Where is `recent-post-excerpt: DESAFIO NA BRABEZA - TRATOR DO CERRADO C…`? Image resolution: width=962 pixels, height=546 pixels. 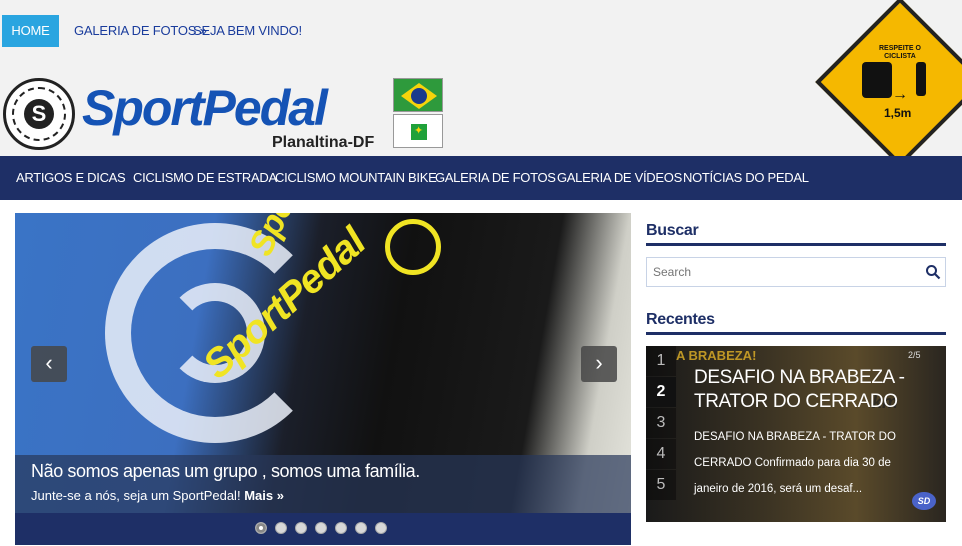 recent-post-excerpt: DESAFIO NA BRABEZA - TRATOR DO CERRADO C… is located at coordinates (795, 463).